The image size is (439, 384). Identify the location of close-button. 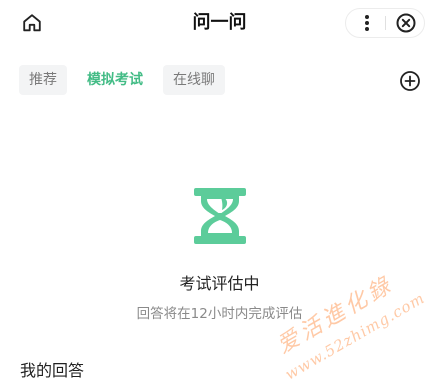
(406, 23).